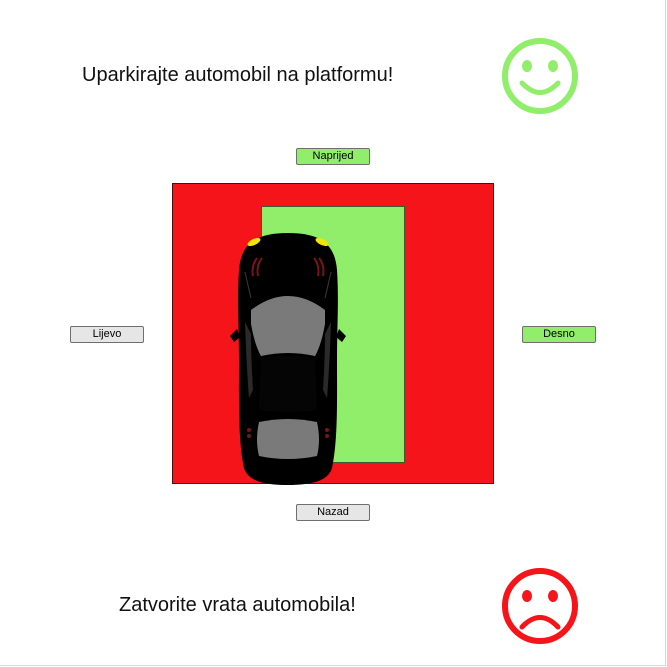  Describe the element at coordinates (288, 358) in the screenshot. I see `car-top-view-icon` at that location.